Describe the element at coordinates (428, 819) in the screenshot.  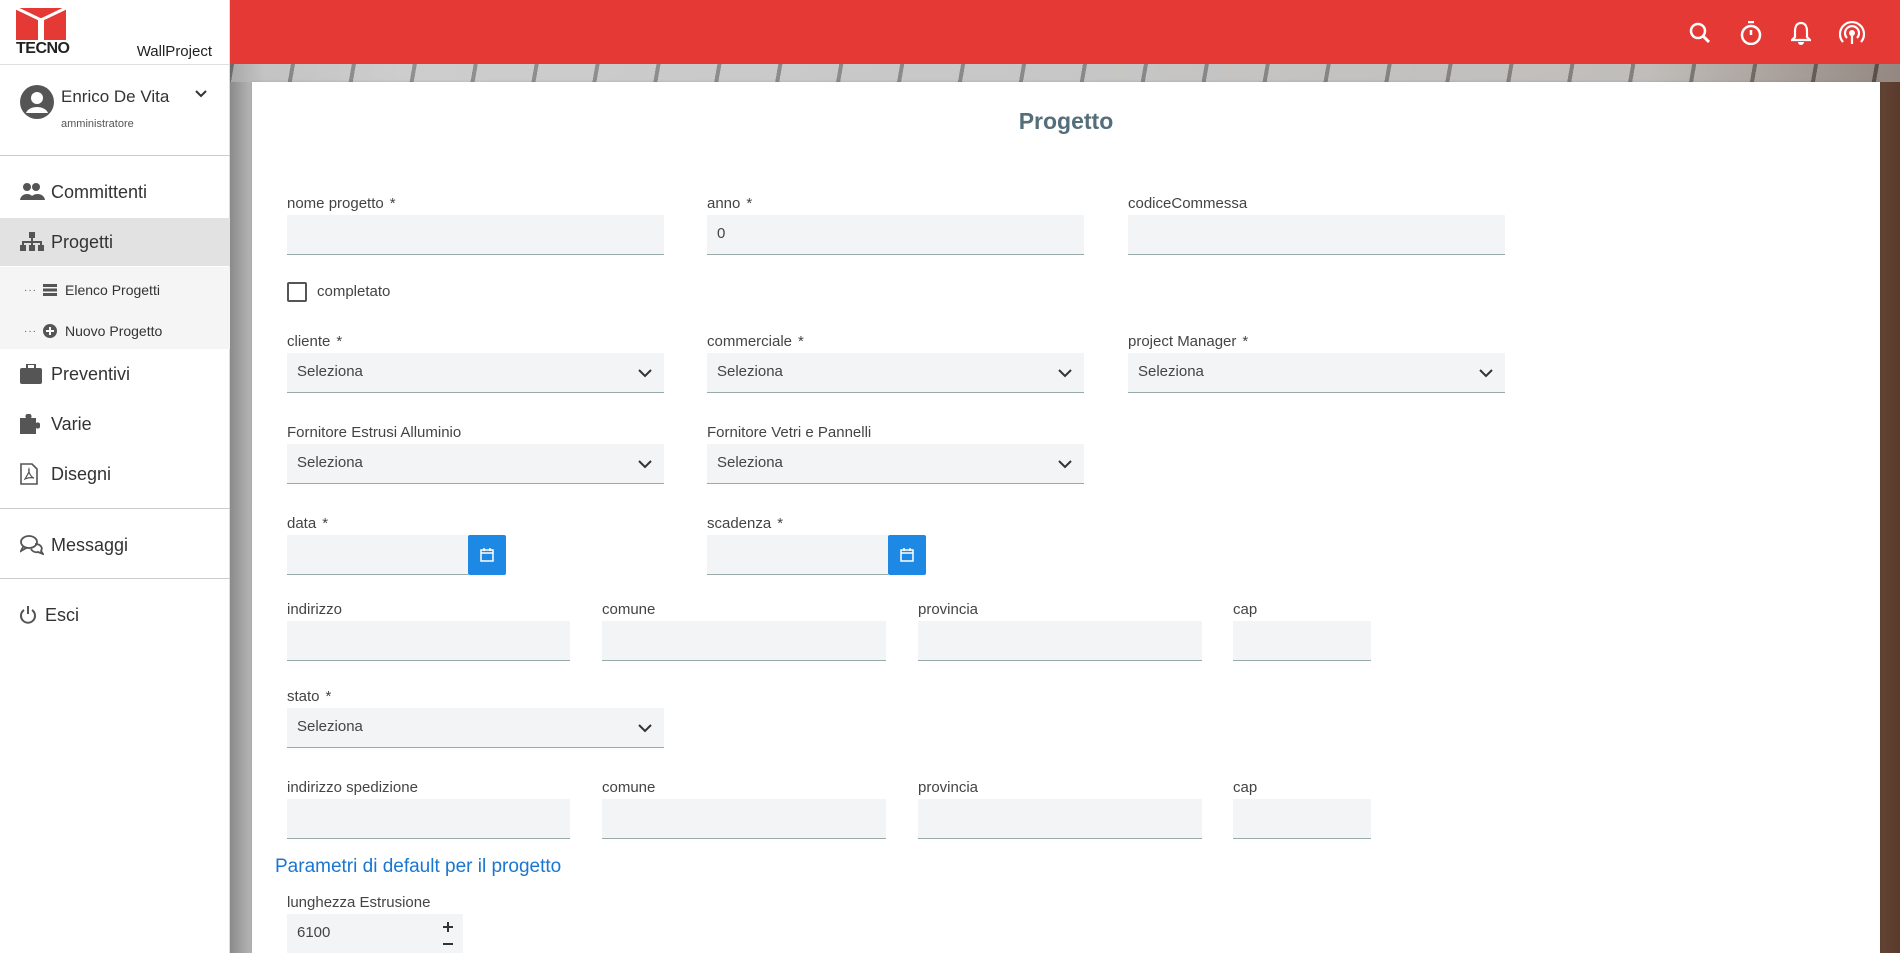
I see `indirizzo-spedizione-input` at that location.